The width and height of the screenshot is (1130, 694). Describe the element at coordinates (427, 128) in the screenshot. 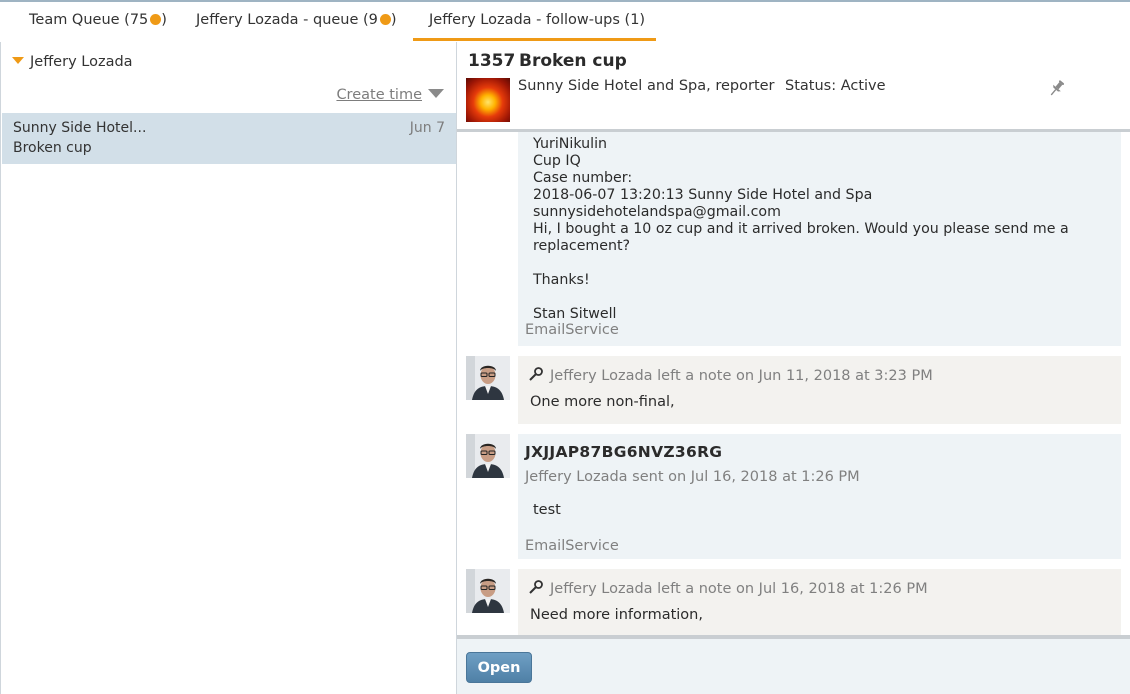

I see `list-item-date: Jun 7` at that location.